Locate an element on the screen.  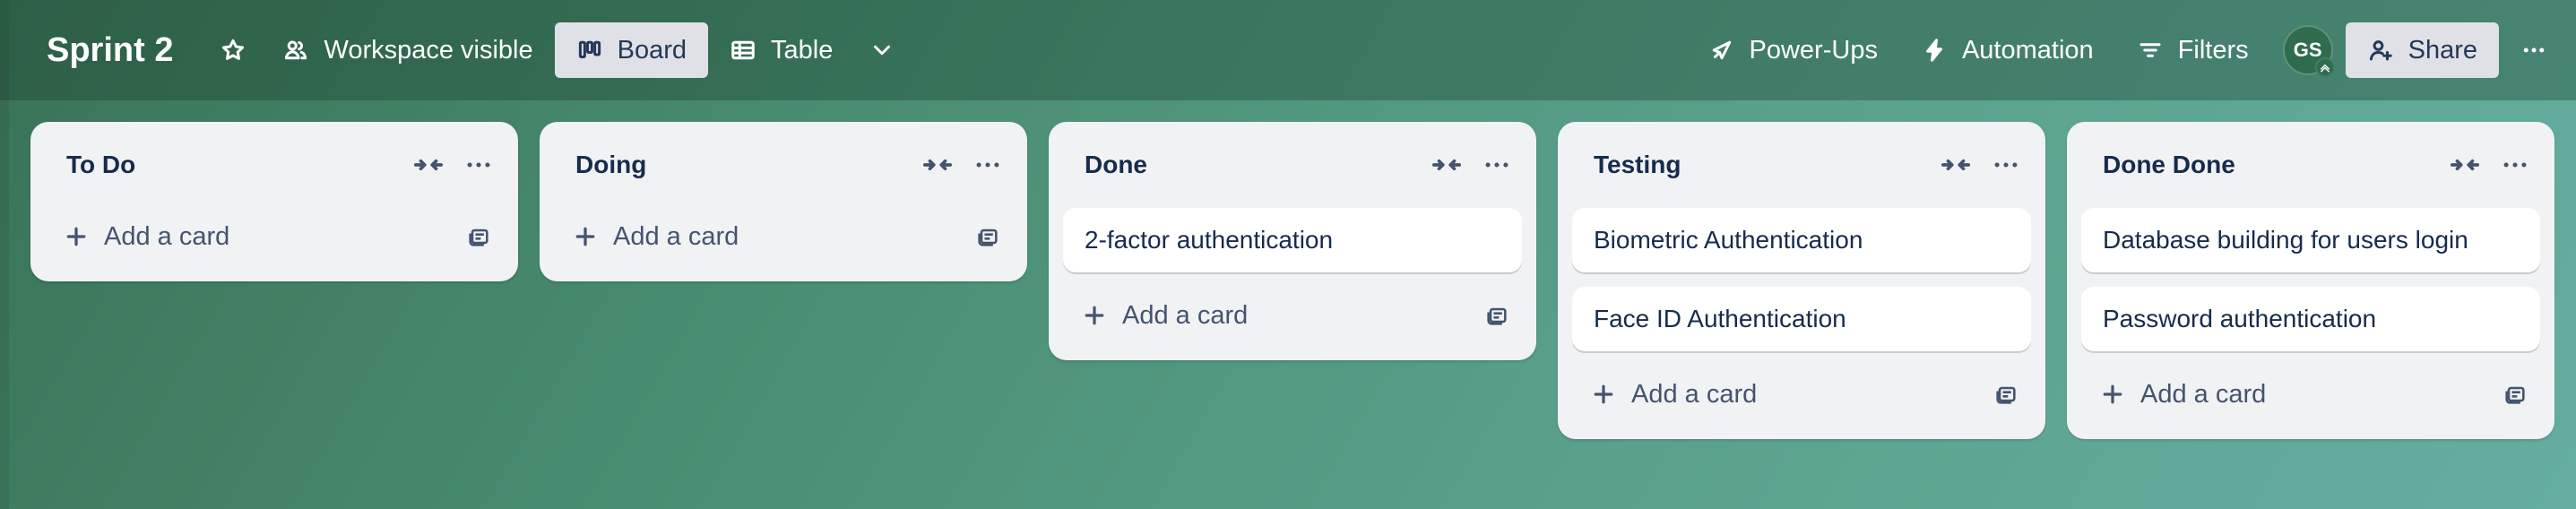
view-tab-table-label: Table is located at coordinates (802, 50).